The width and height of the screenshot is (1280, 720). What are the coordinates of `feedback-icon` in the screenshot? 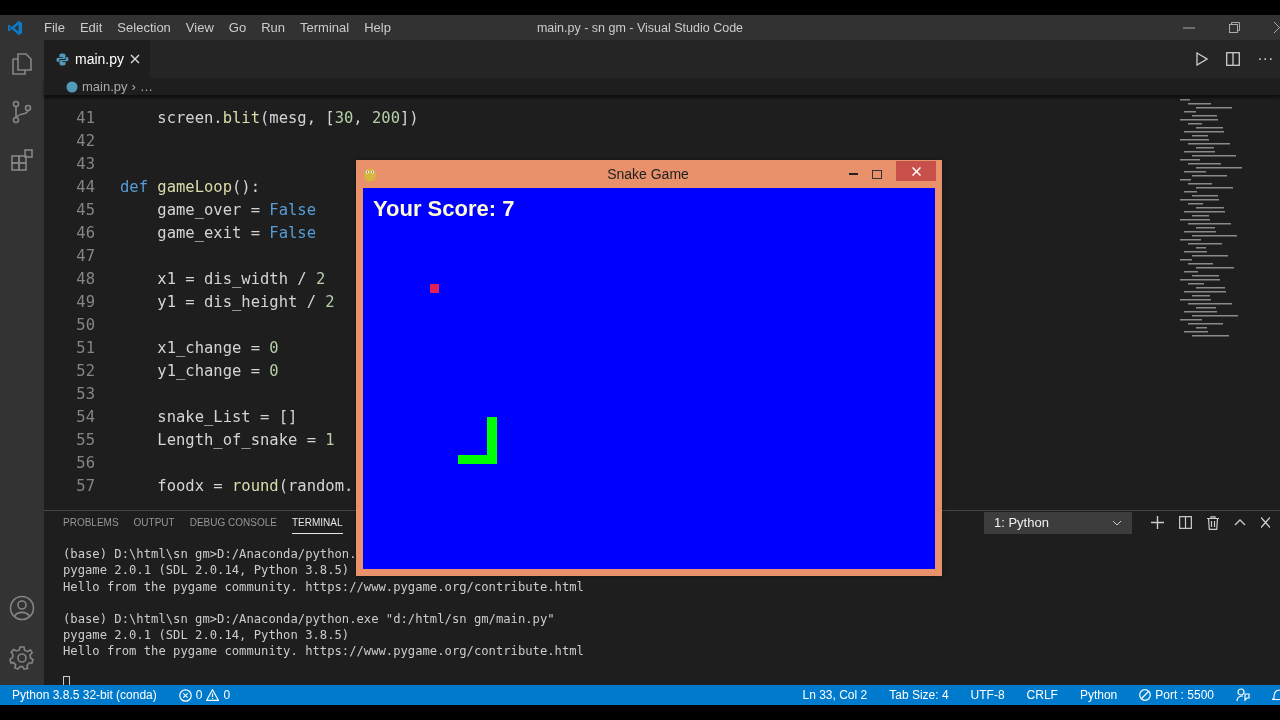 It's located at (1243, 695).